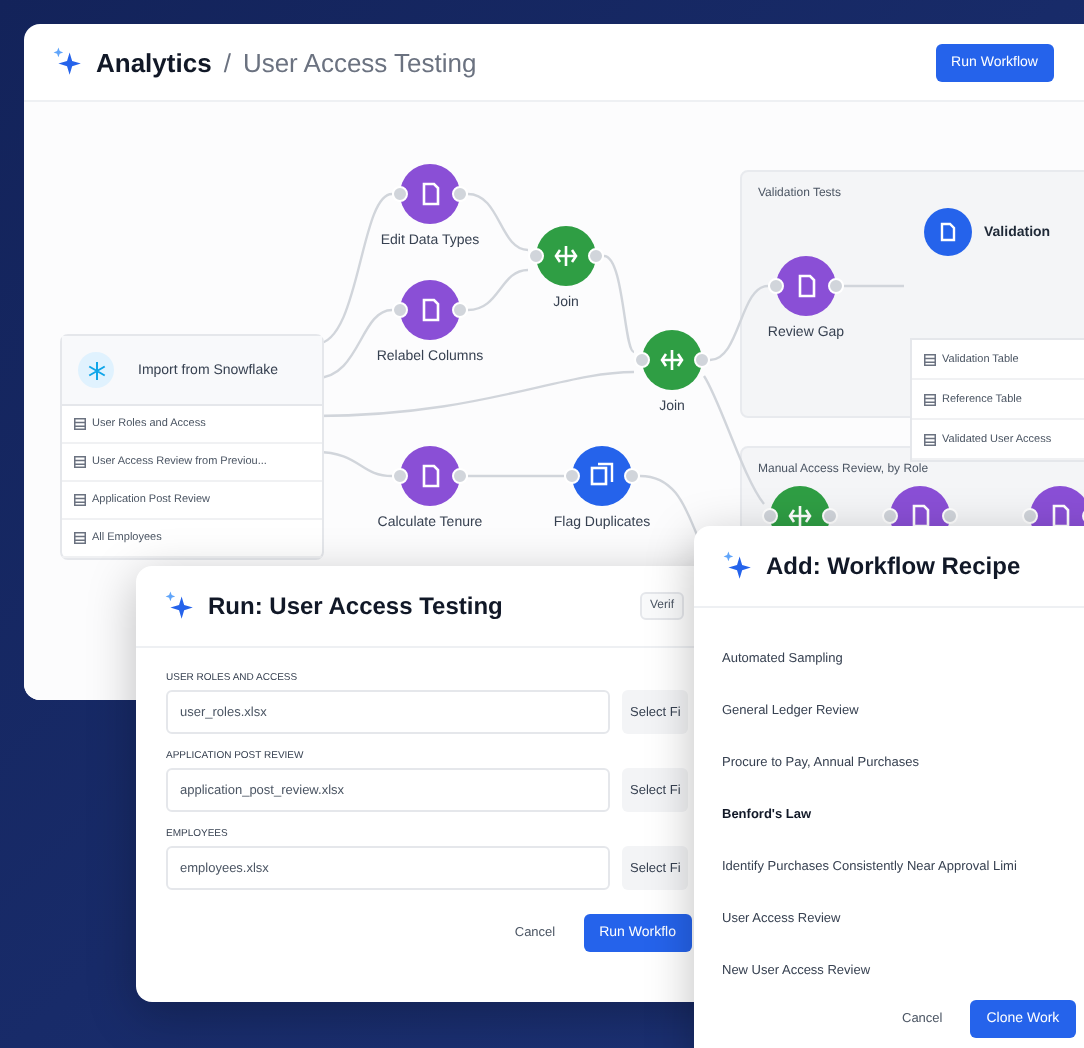  I want to click on breadcrumb-link: Analytics, so click(154, 62).